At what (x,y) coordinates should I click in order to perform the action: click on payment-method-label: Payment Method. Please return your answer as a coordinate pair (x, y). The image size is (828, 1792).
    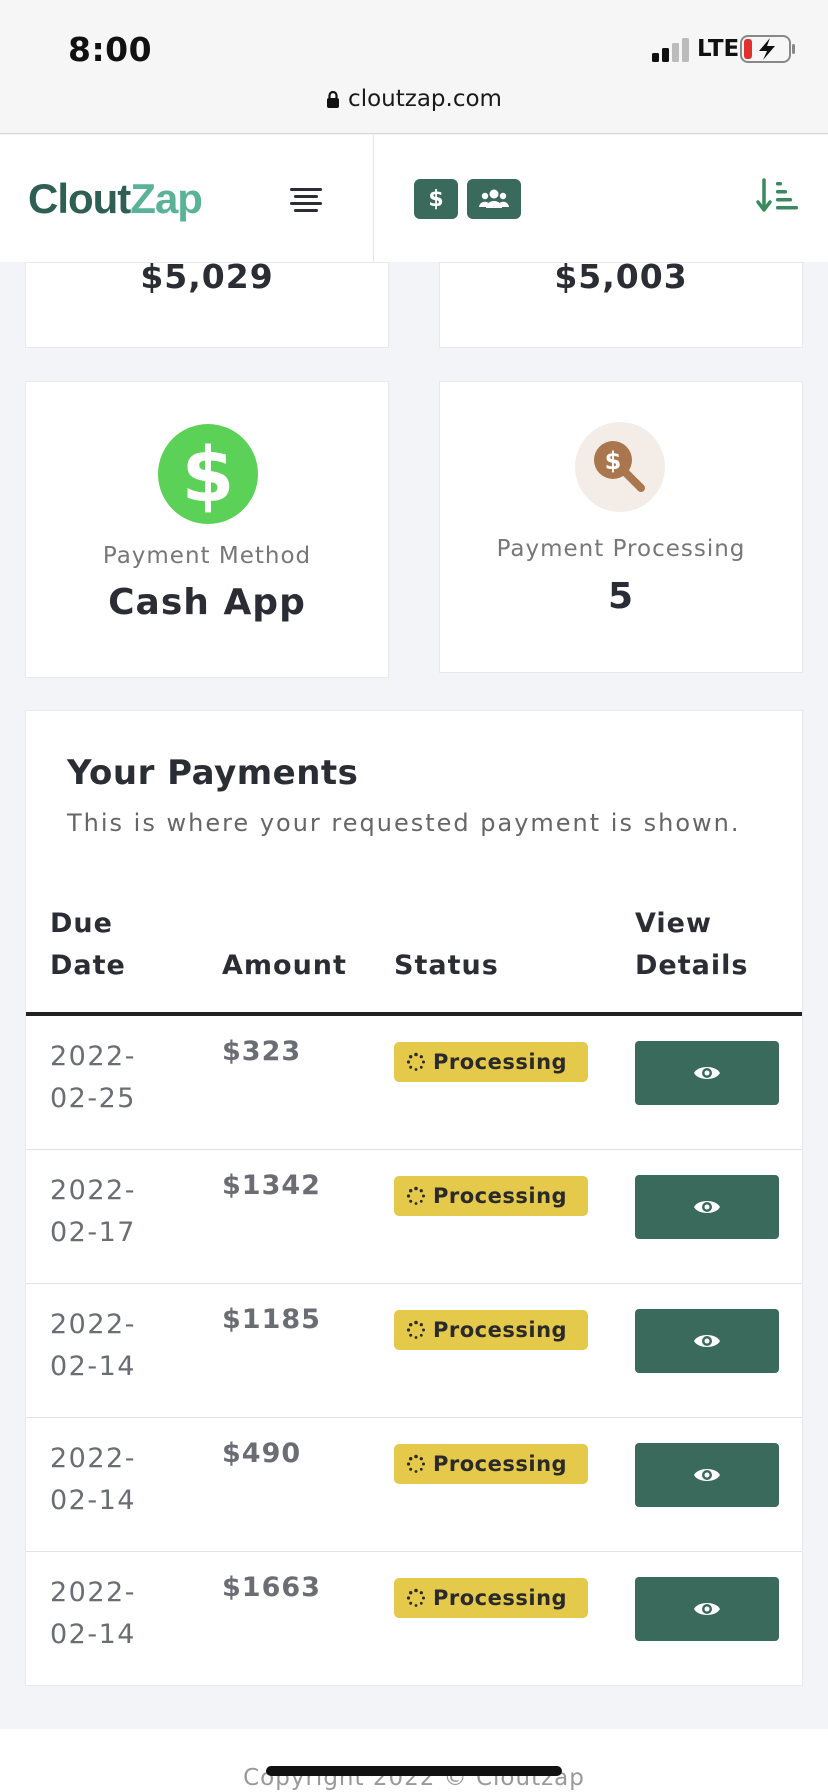
    Looking at the image, I should click on (207, 556).